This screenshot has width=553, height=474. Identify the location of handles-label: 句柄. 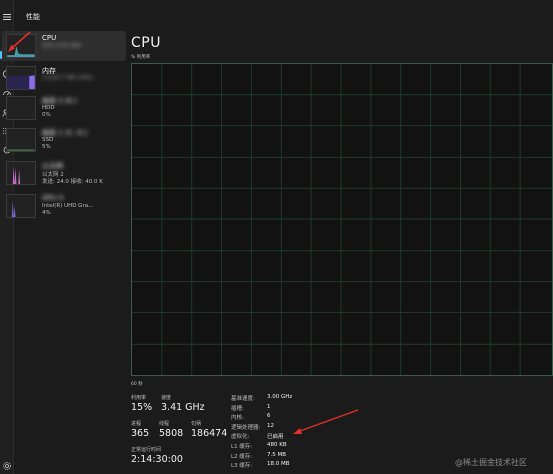
(196, 424).